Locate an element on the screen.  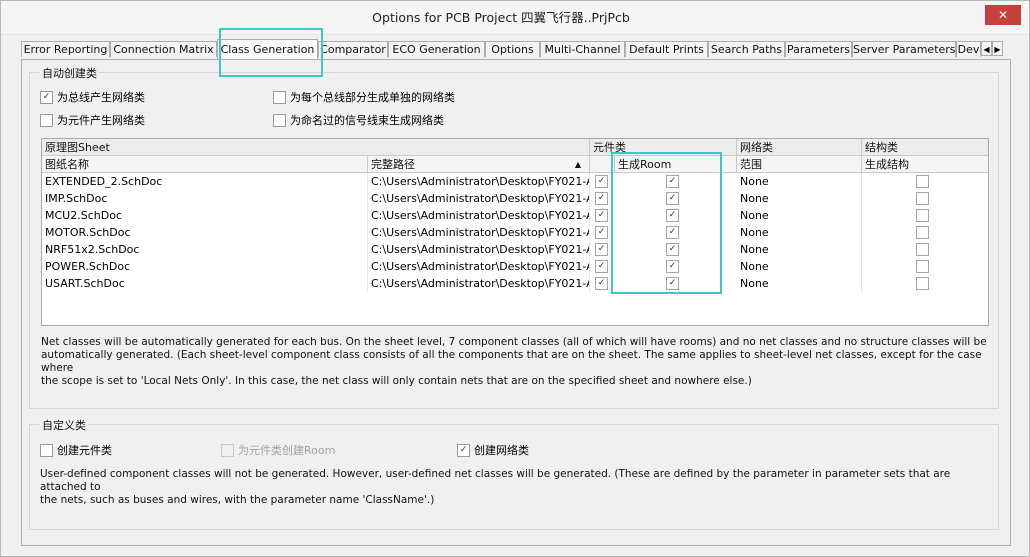
column-header-generate-room: 生成Room is located at coordinates (676, 164).